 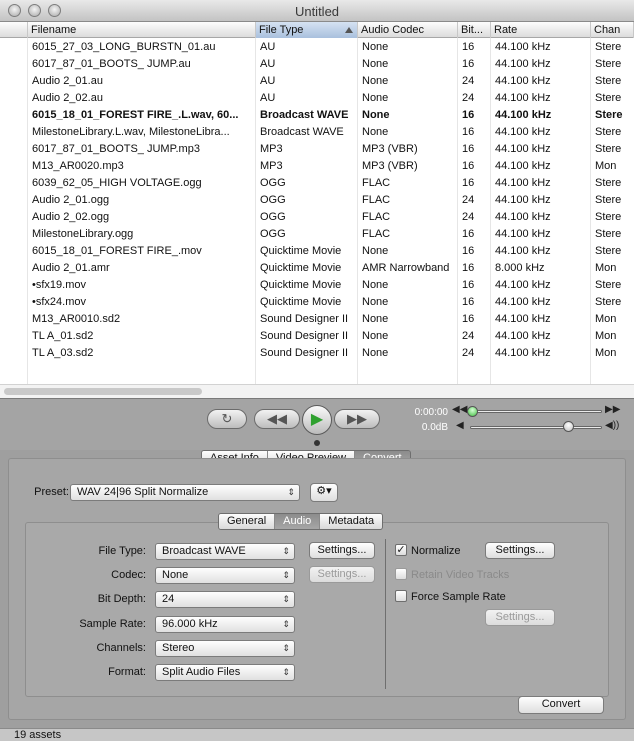 I want to click on sample-rate-select: 96.000 kHz ⇕, so click(x=225, y=624).